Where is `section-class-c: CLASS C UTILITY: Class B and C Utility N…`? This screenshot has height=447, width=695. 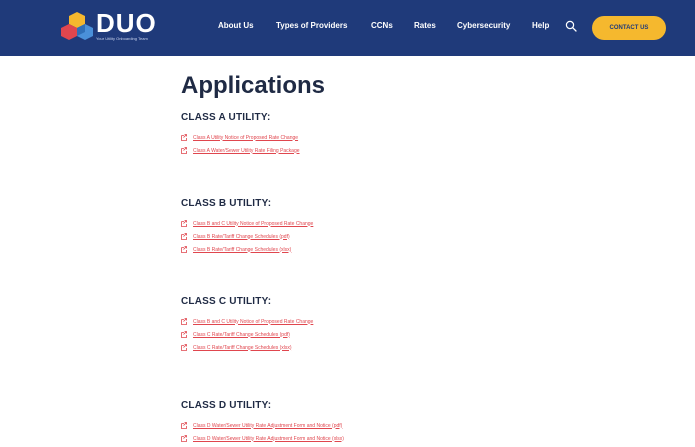
section-class-c: CLASS C UTILITY: Class B and C Utility N… is located at coordinates (247, 326).